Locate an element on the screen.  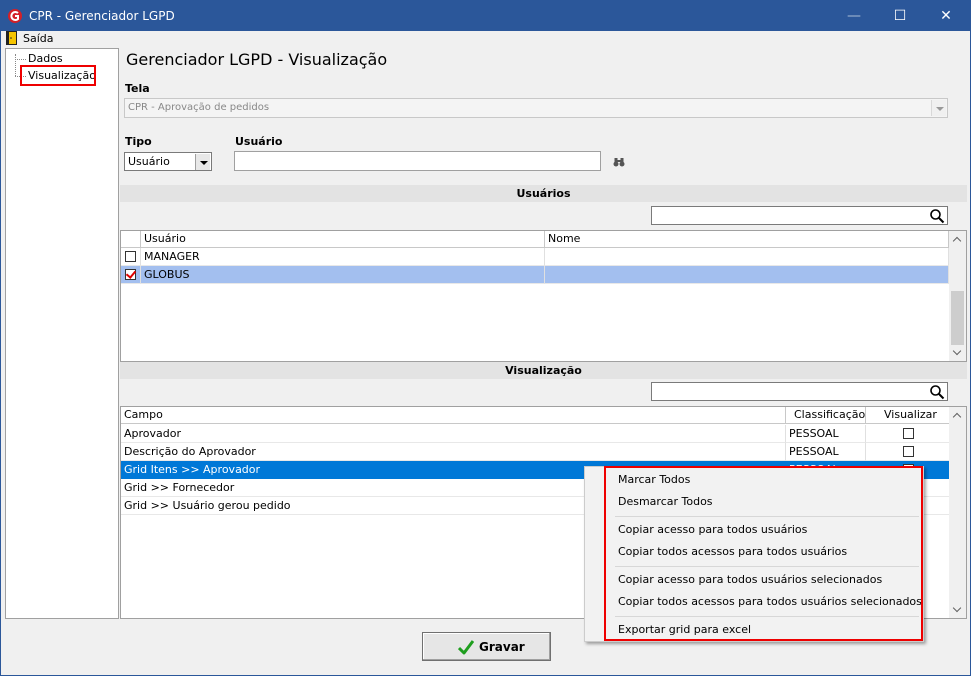
users-grid-scrollbar is located at coordinates (957, 296).